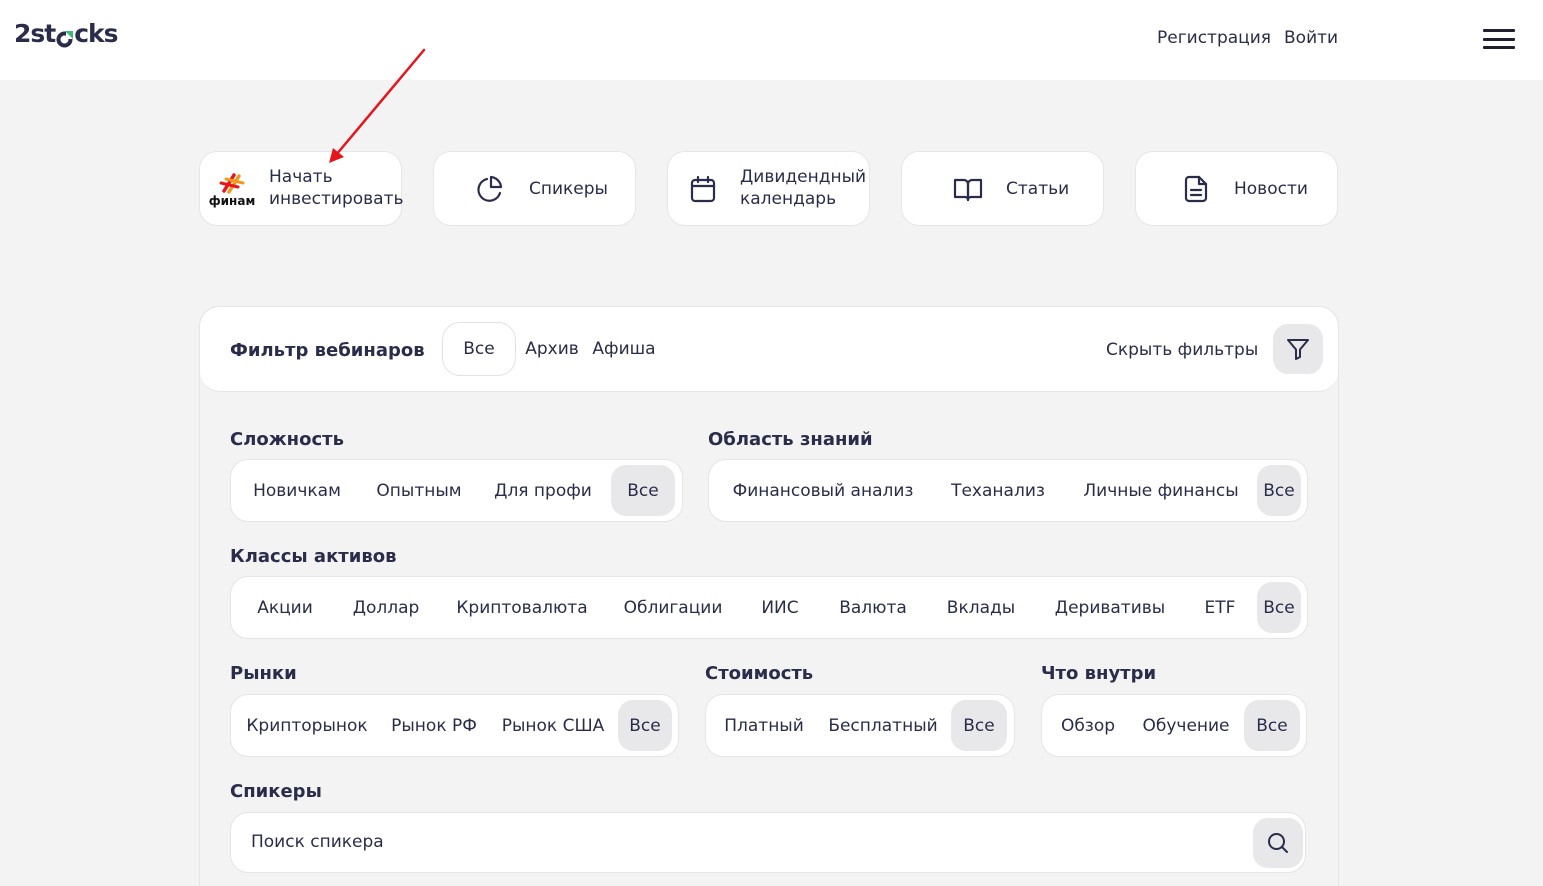 The image size is (1543, 886). I want to click on hide-filters-link: Скрыть фильтры, so click(1182, 350).